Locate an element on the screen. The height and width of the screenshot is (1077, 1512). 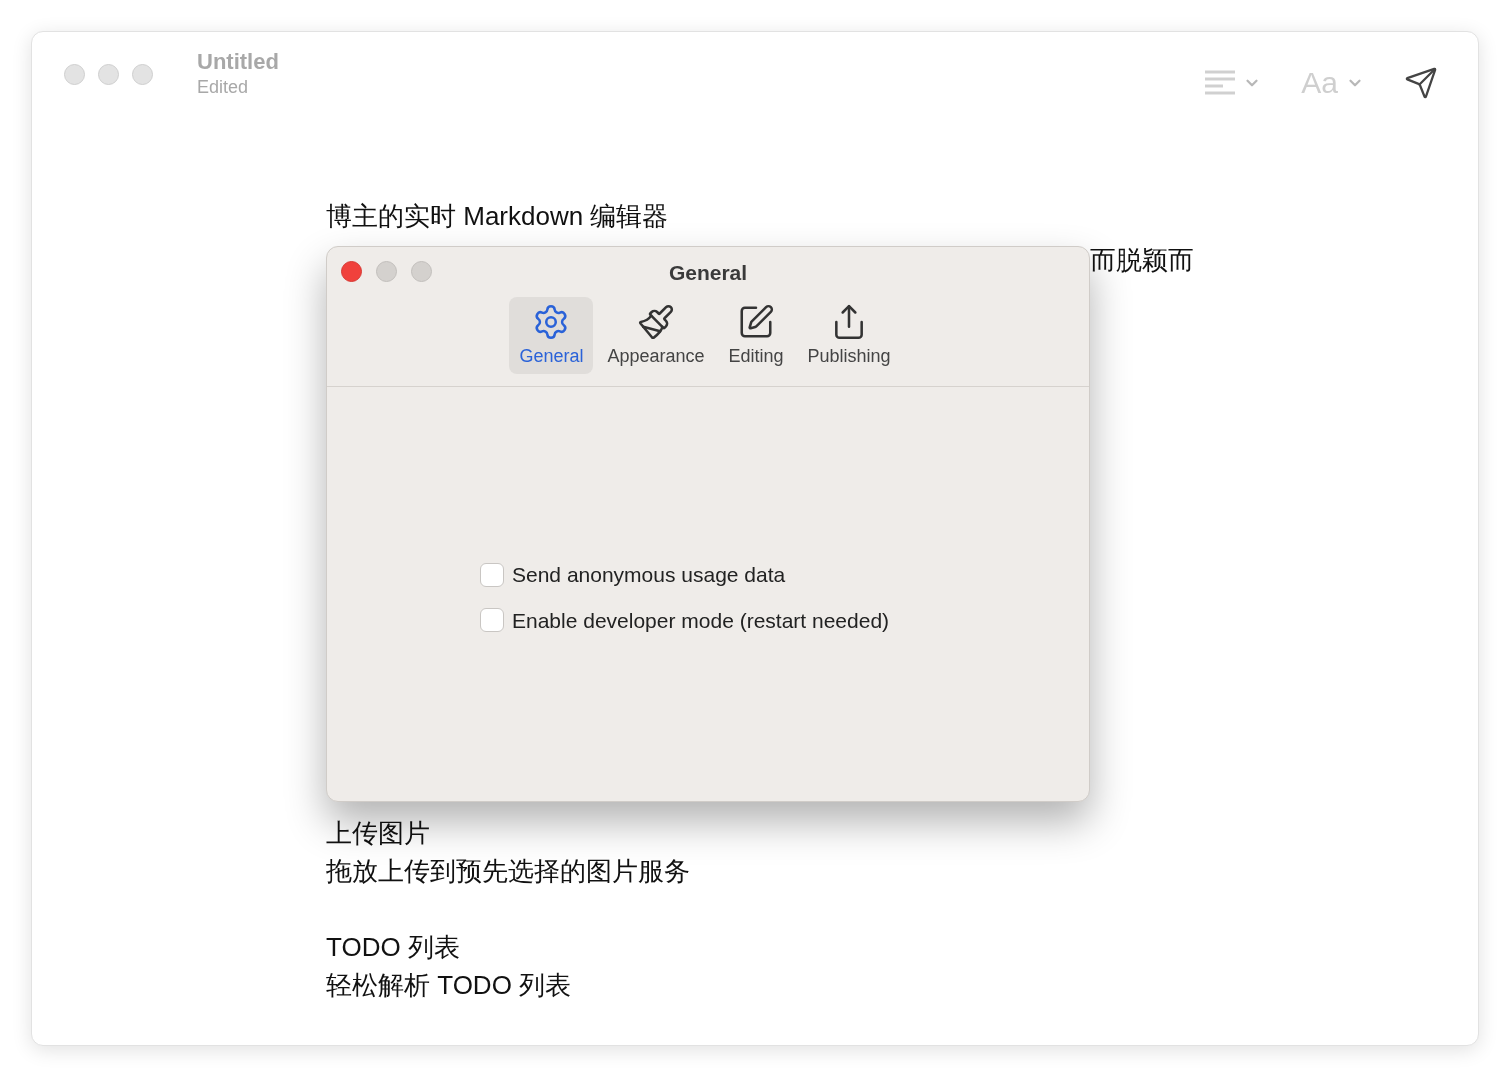
preferences-tab: Editing is located at coordinates (756, 335).